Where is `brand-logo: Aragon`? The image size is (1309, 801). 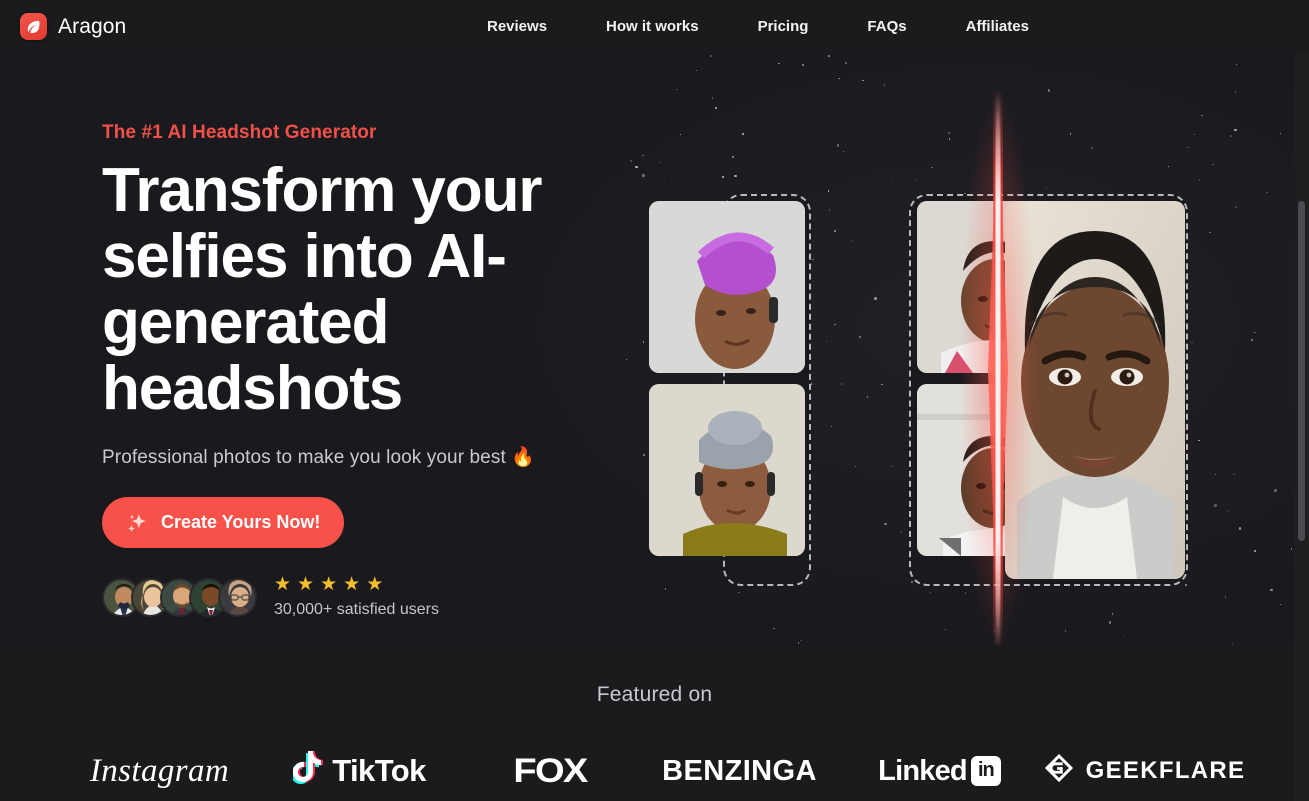
brand-logo: Aragon is located at coordinates (73, 26).